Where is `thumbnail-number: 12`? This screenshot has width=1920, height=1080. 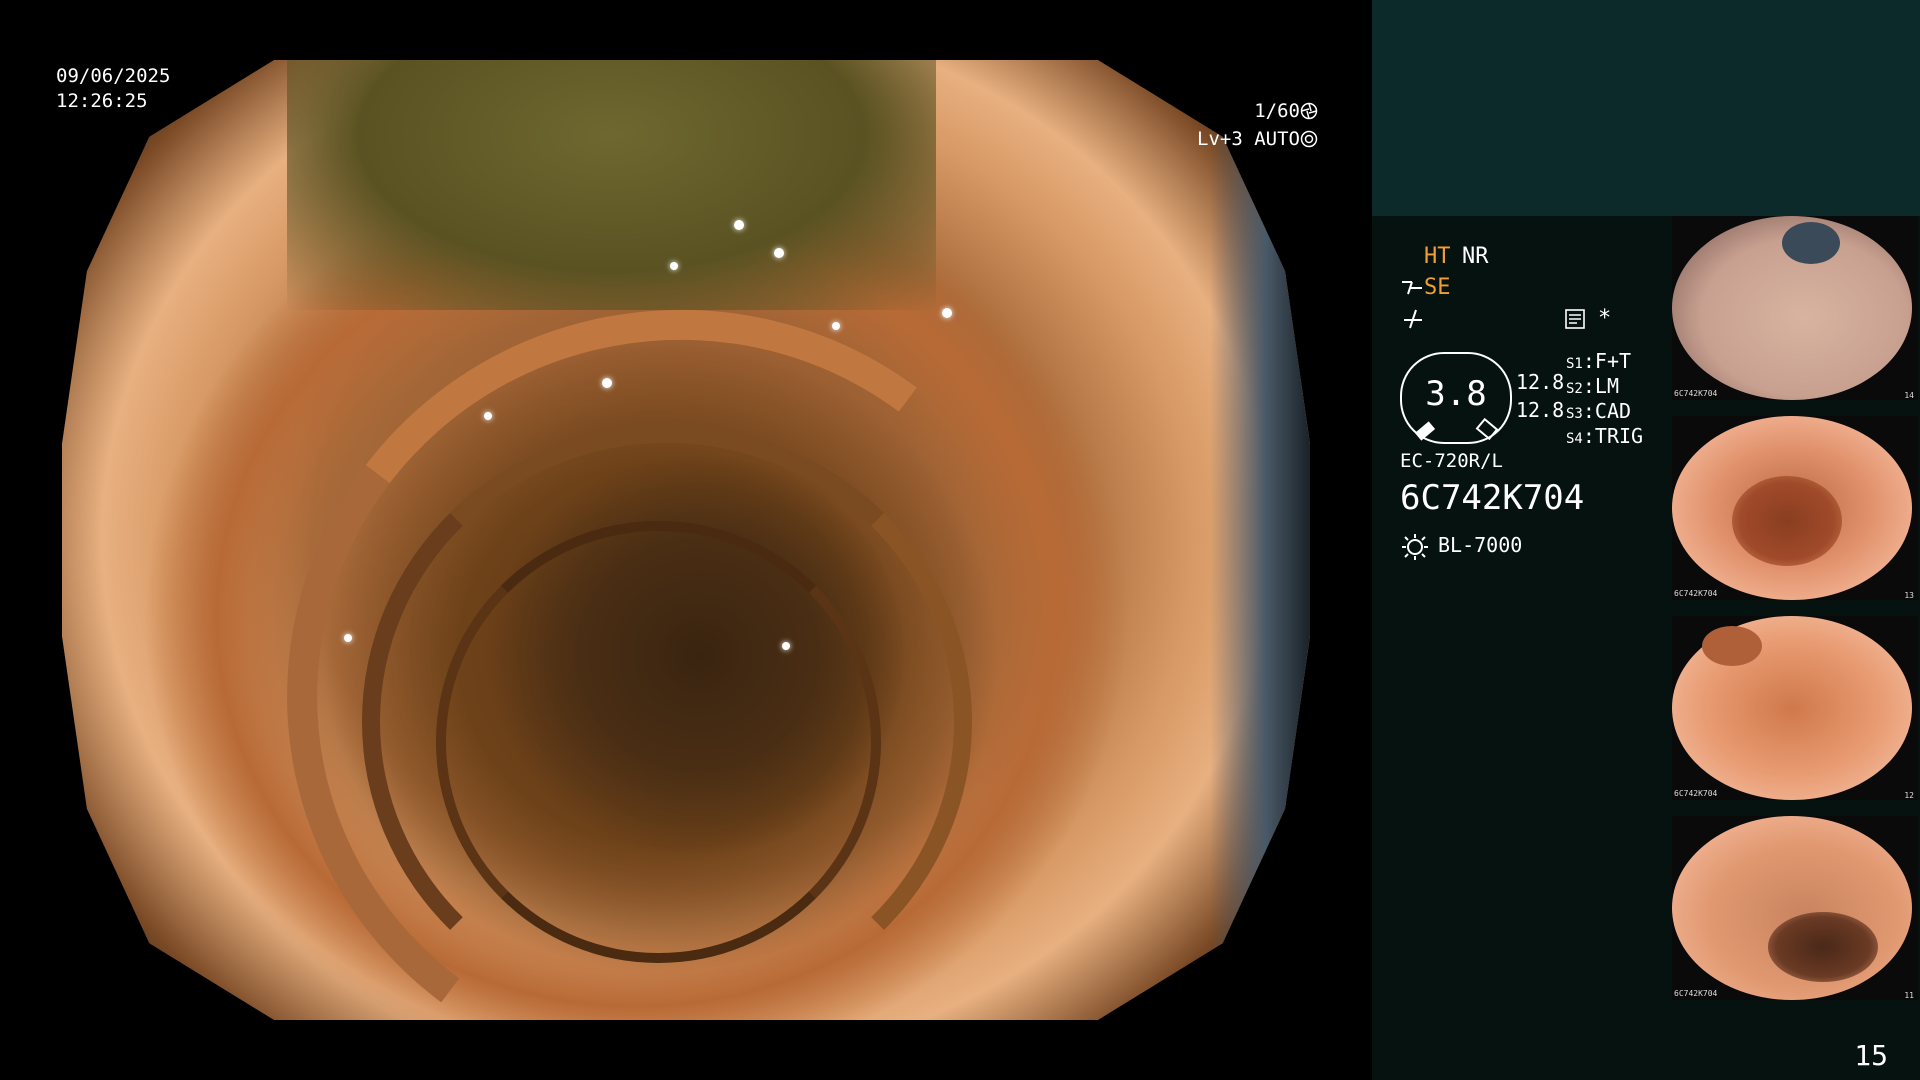 thumbnail-number: 12 is located at coordinates (1909, 795).